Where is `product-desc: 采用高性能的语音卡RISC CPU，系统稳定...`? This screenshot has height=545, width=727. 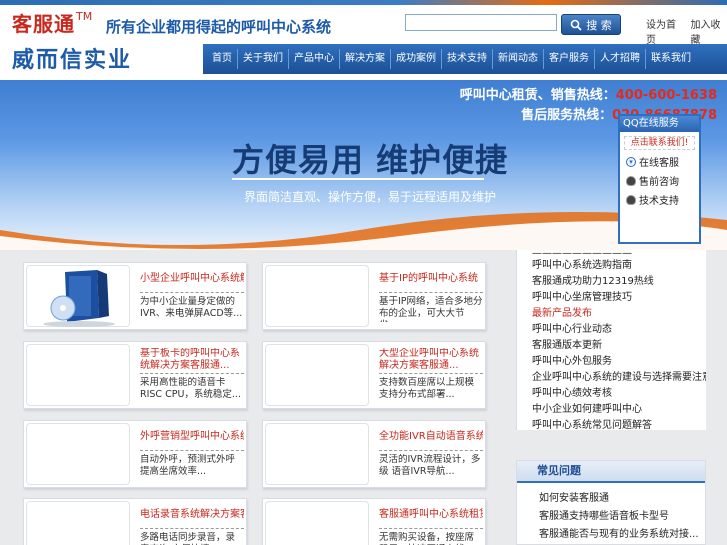 product-desc: 采用高性能的语音卡RISC CPU，系统稳定... is located at coordinates (190, 388).